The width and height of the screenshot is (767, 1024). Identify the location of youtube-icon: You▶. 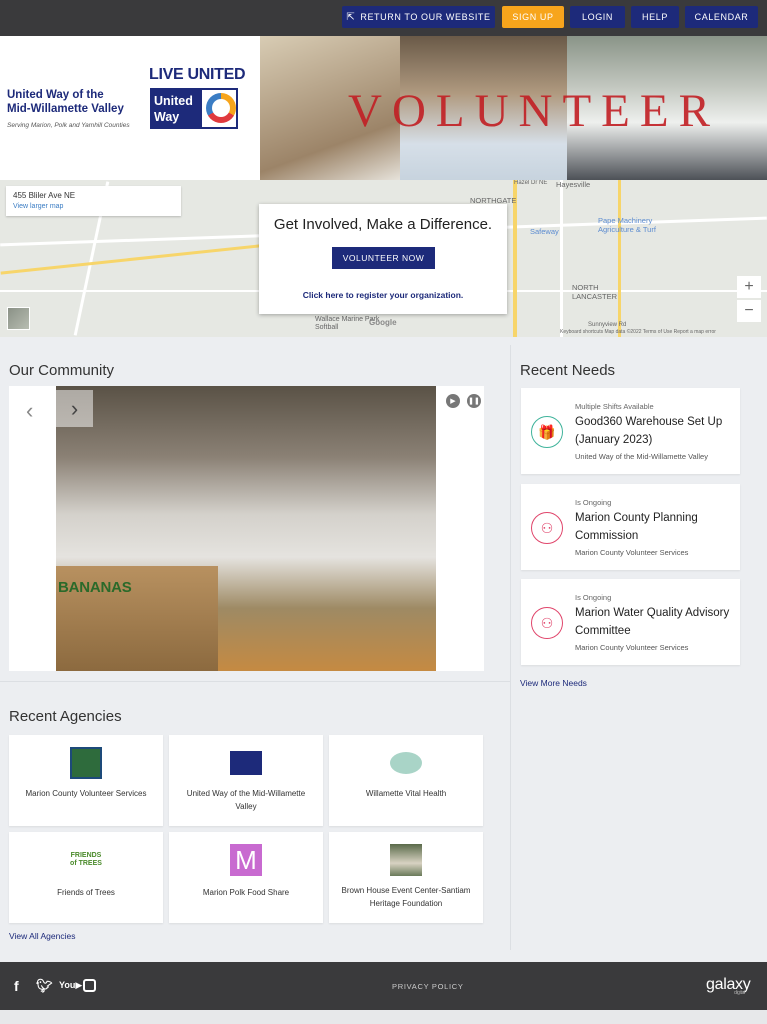
(70, 985).